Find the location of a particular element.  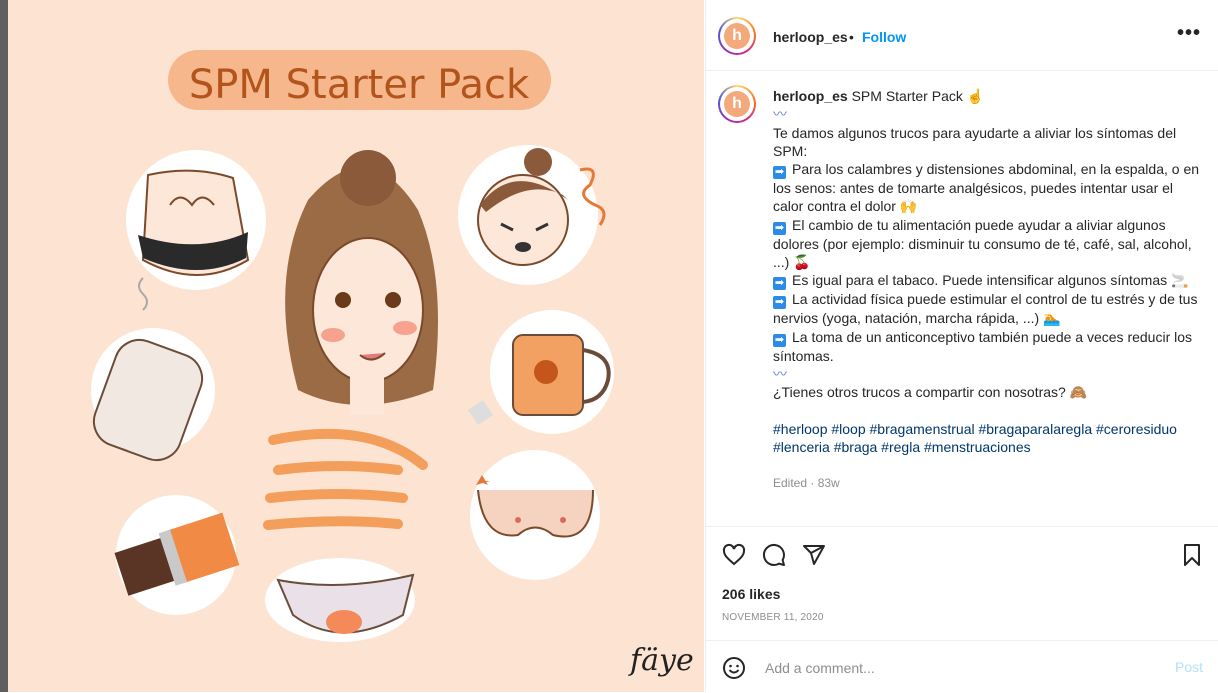

cherries-icon: 🍒 is located at coordinates (802, 262).